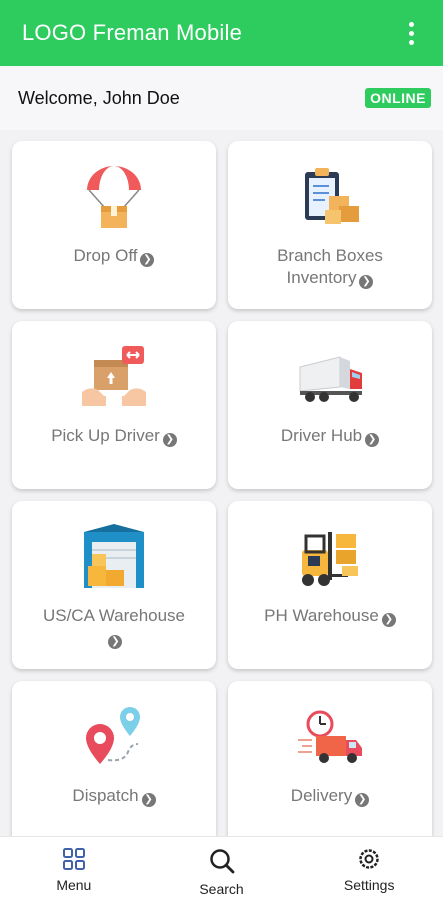  What do you see at coordinates (73, 859) in the screenshot?
I see `grid-icon` at bounding box center [73, 859].